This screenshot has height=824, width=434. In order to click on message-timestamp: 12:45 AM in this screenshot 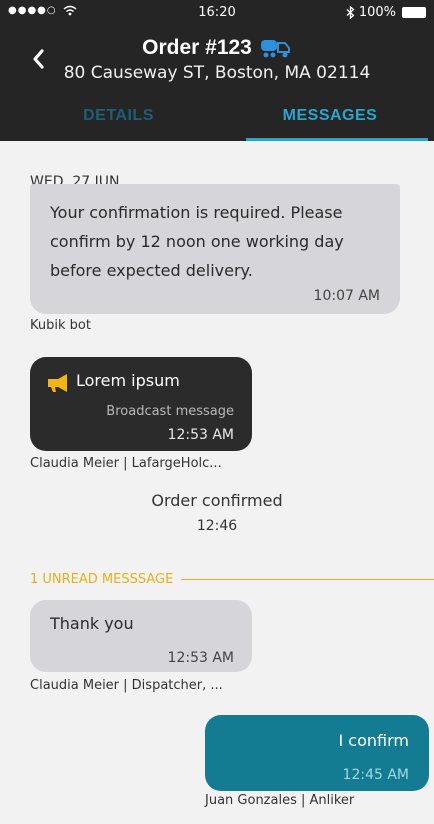, I will do `click(375, 775)`.